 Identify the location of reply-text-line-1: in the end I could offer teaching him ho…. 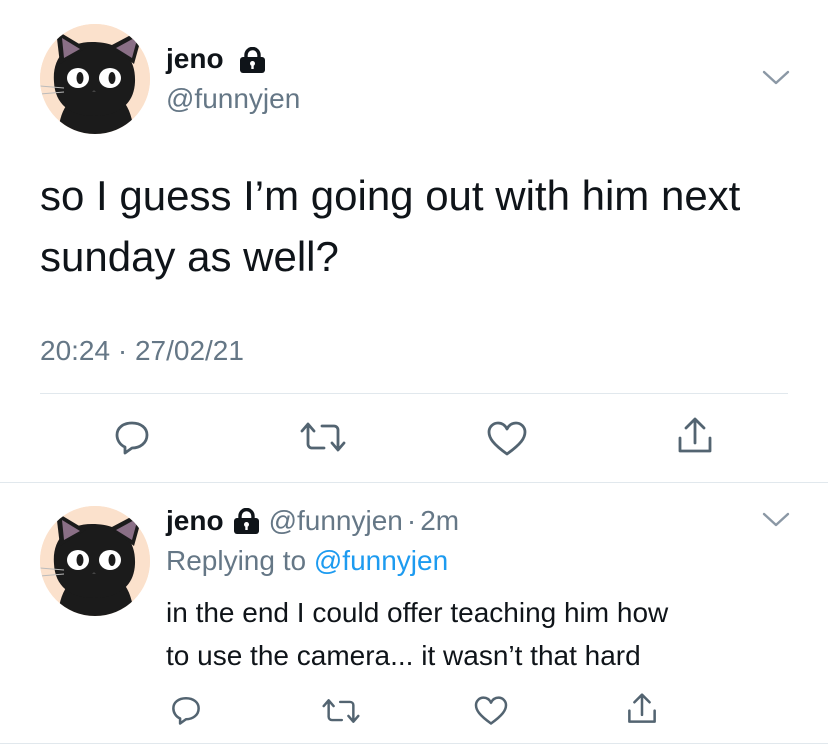
(417, 612).